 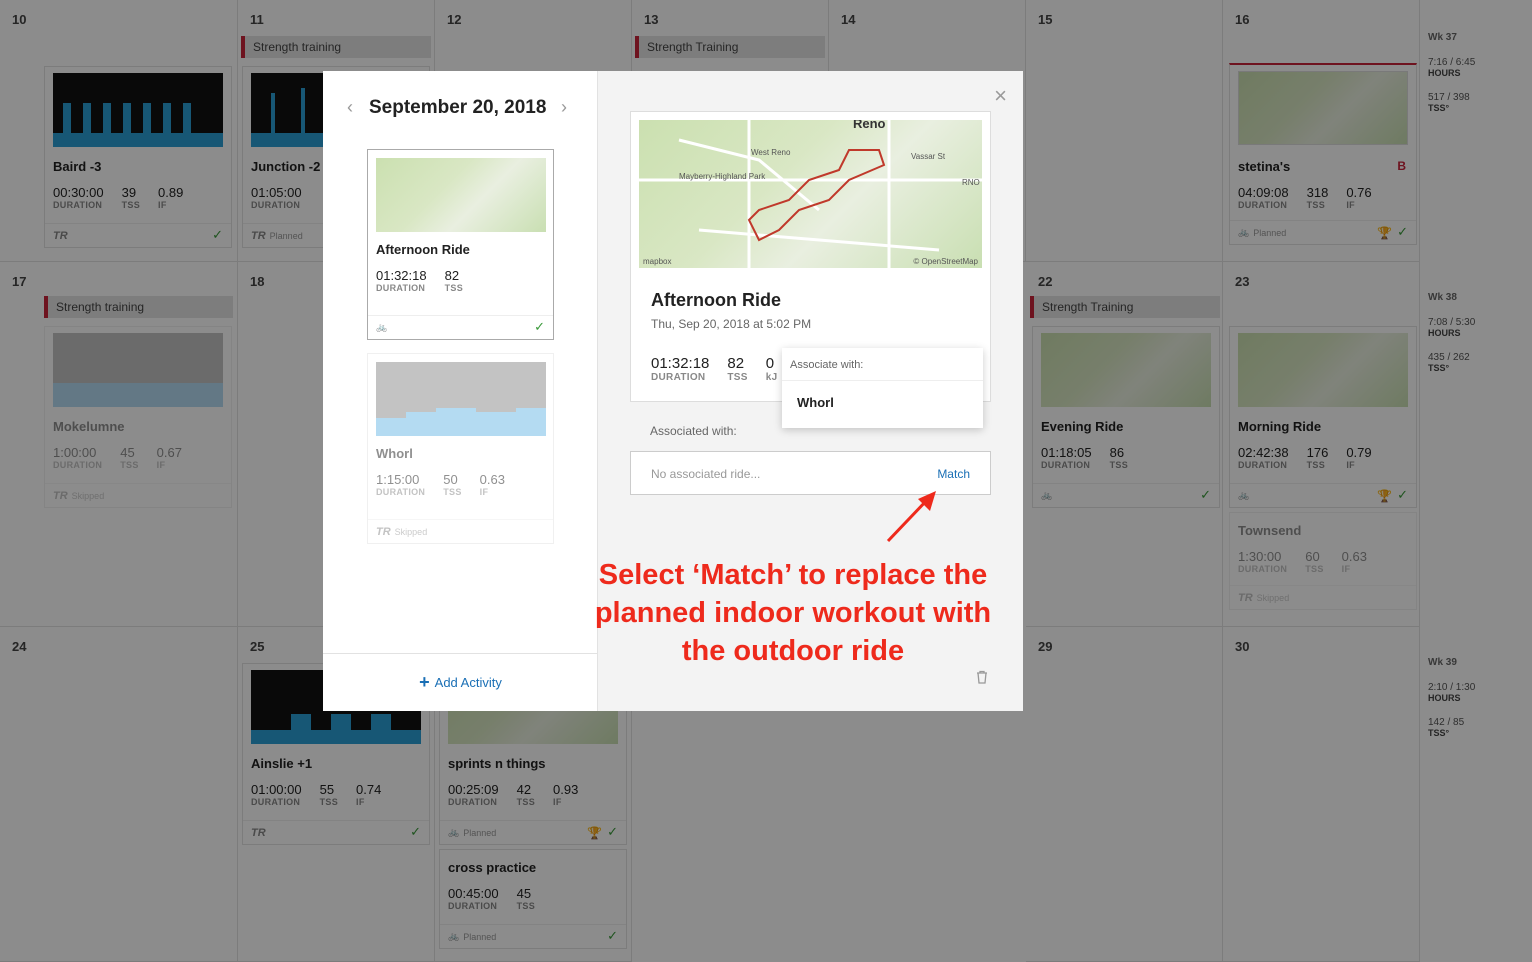 What do you see at coordinates (539, 326) in the screenshot?
I see `check-icon: ✓` at bounding box center [539, 326].